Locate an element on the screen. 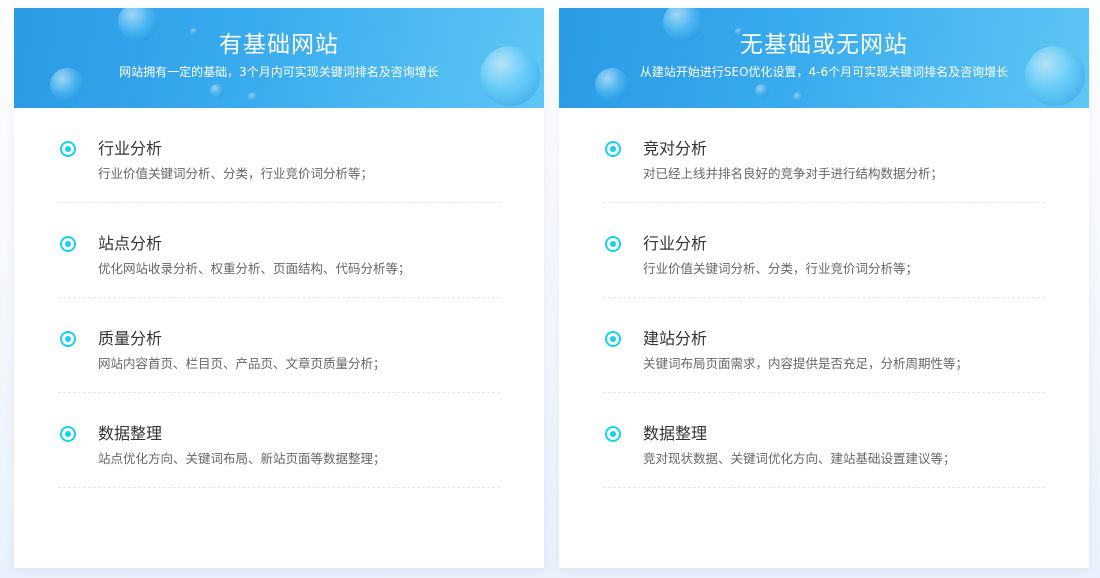  item-title: 站点分析 is located at coordinates (130, 243).